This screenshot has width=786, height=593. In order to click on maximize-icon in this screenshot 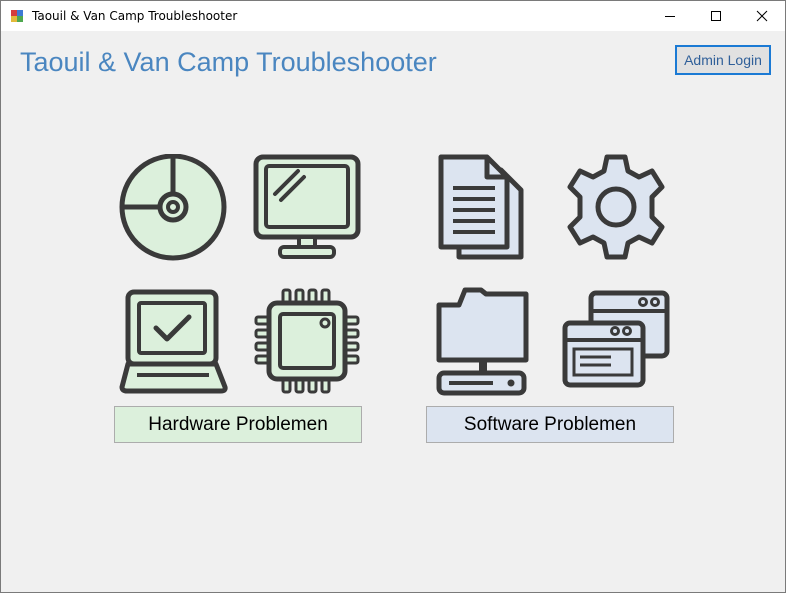, I will do `click(716, 16)`.